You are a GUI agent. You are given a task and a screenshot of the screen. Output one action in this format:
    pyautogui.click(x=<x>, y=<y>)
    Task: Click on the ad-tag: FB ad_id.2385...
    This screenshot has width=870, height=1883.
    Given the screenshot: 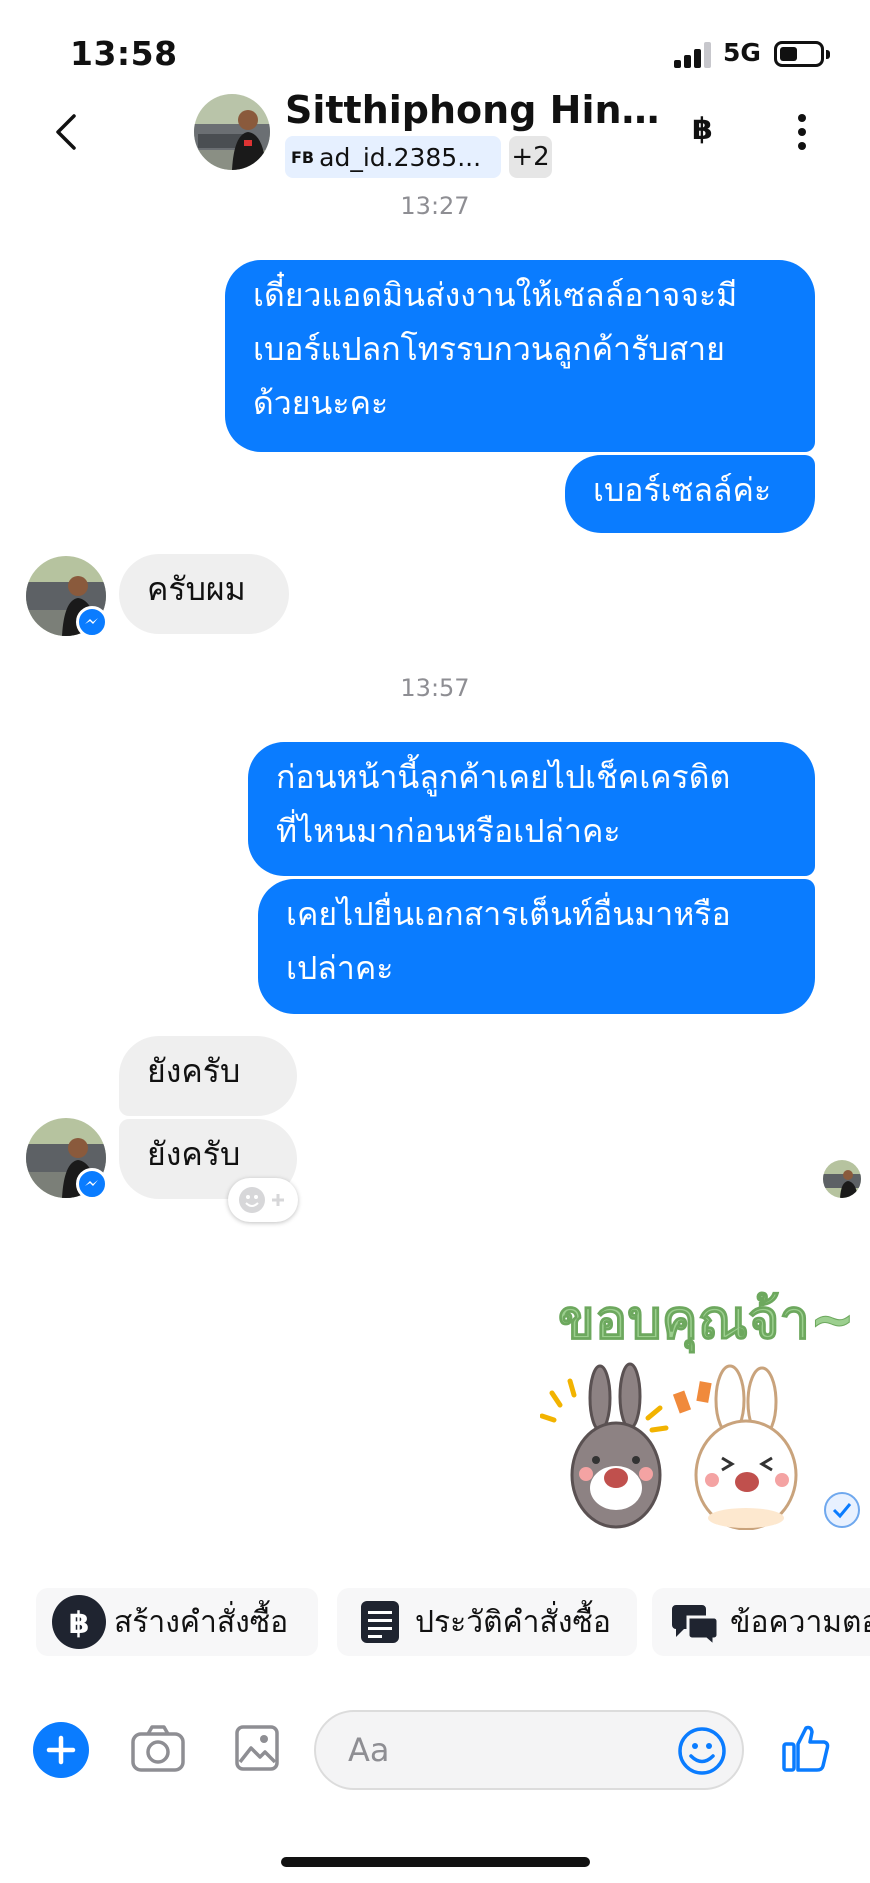 What is the action you would take?
    pyautogui.click(x=393, y=157)
    